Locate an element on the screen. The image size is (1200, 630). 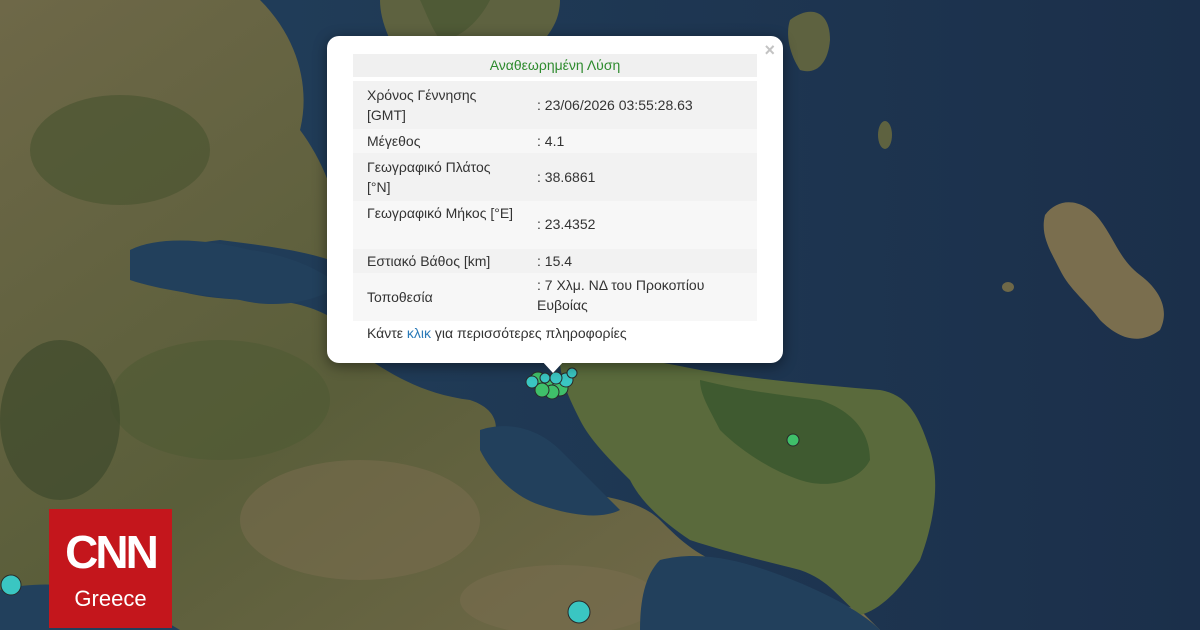
more-info-link: κλικ is located at coordinates (419, 333).